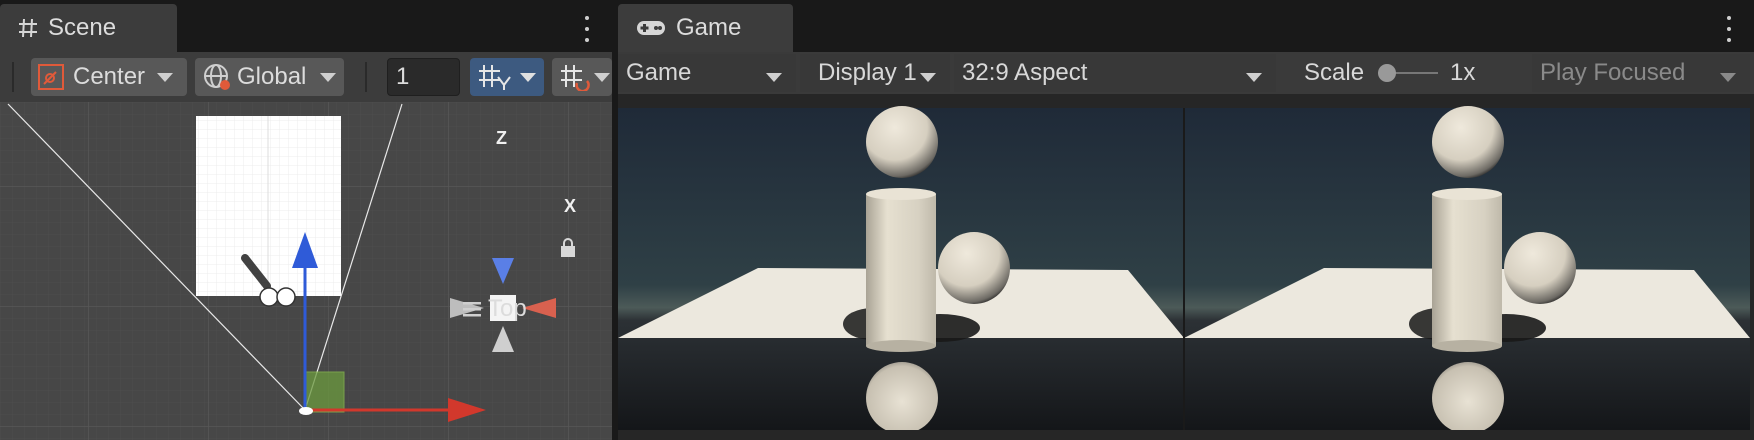 The height and width of the screenshot is (440, 1754). What do you see at coordinates (13, 77) in the screenshot?
I see `toolbar-grip` at bounding box center [13, 77].